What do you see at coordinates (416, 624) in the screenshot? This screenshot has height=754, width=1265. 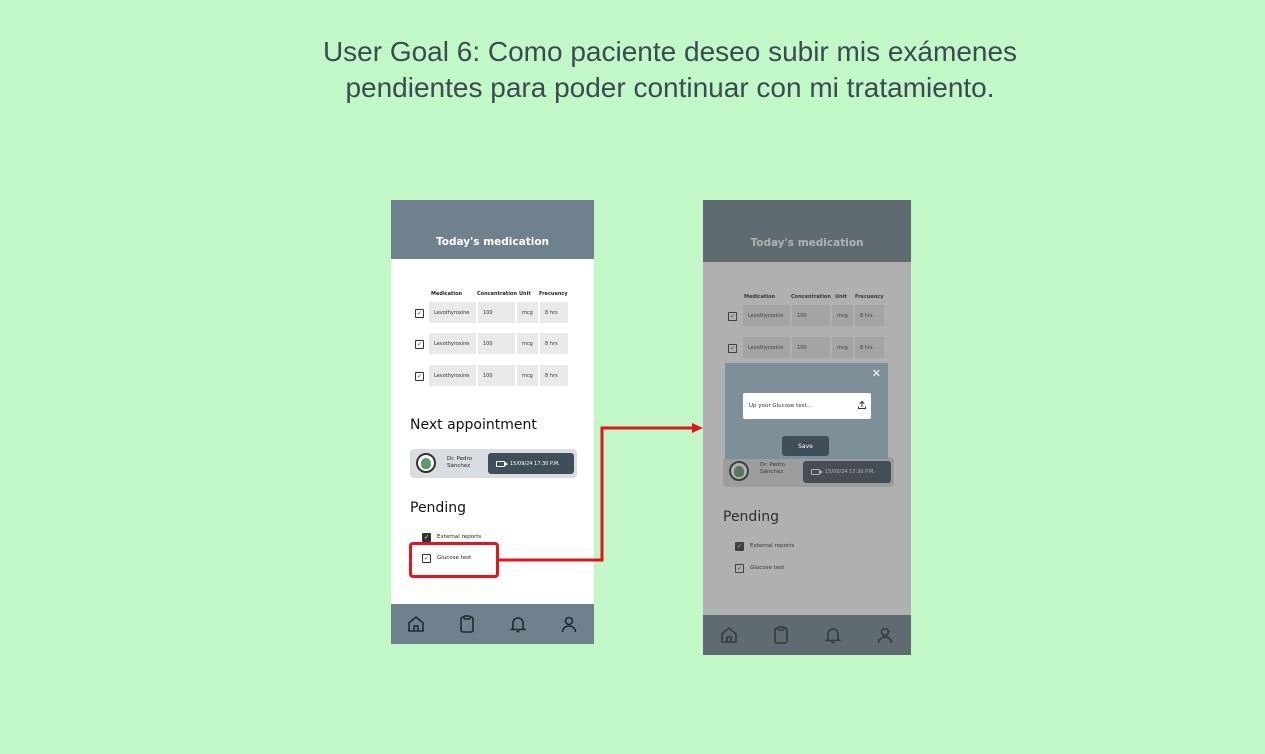 I see `home-icon` at bounding box center [416, 624].